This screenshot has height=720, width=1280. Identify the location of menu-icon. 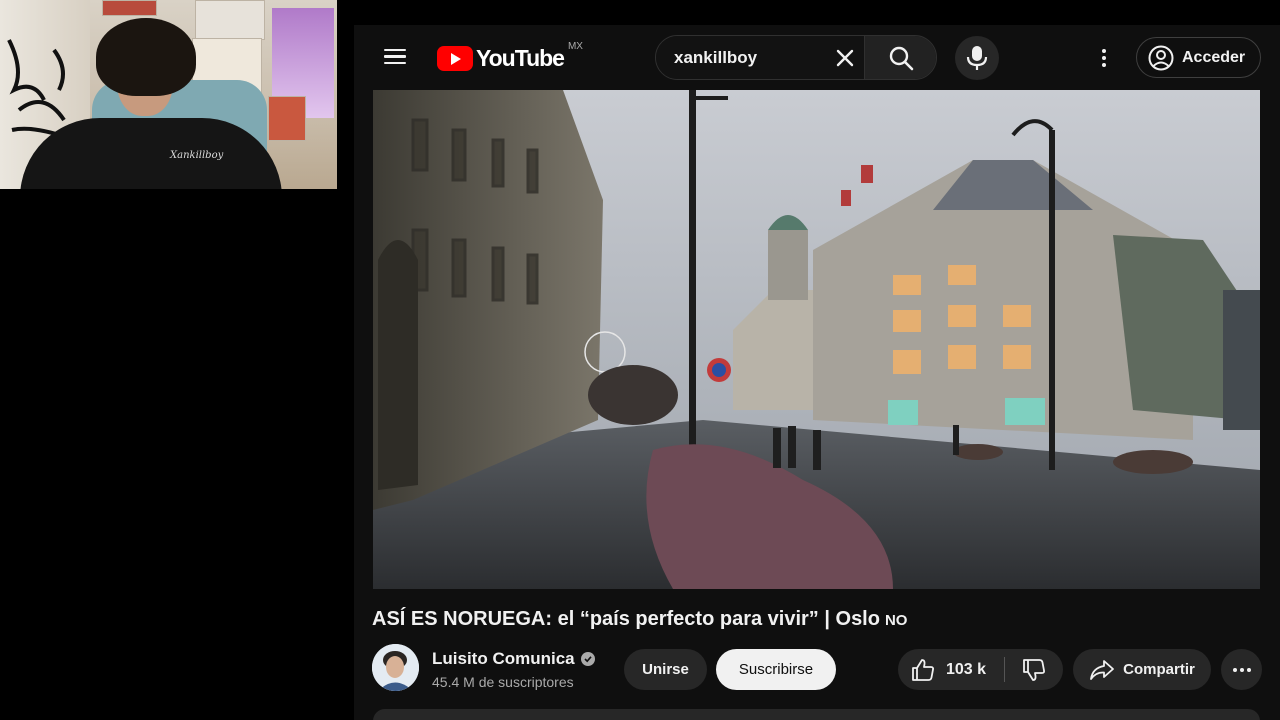
(396, 58).